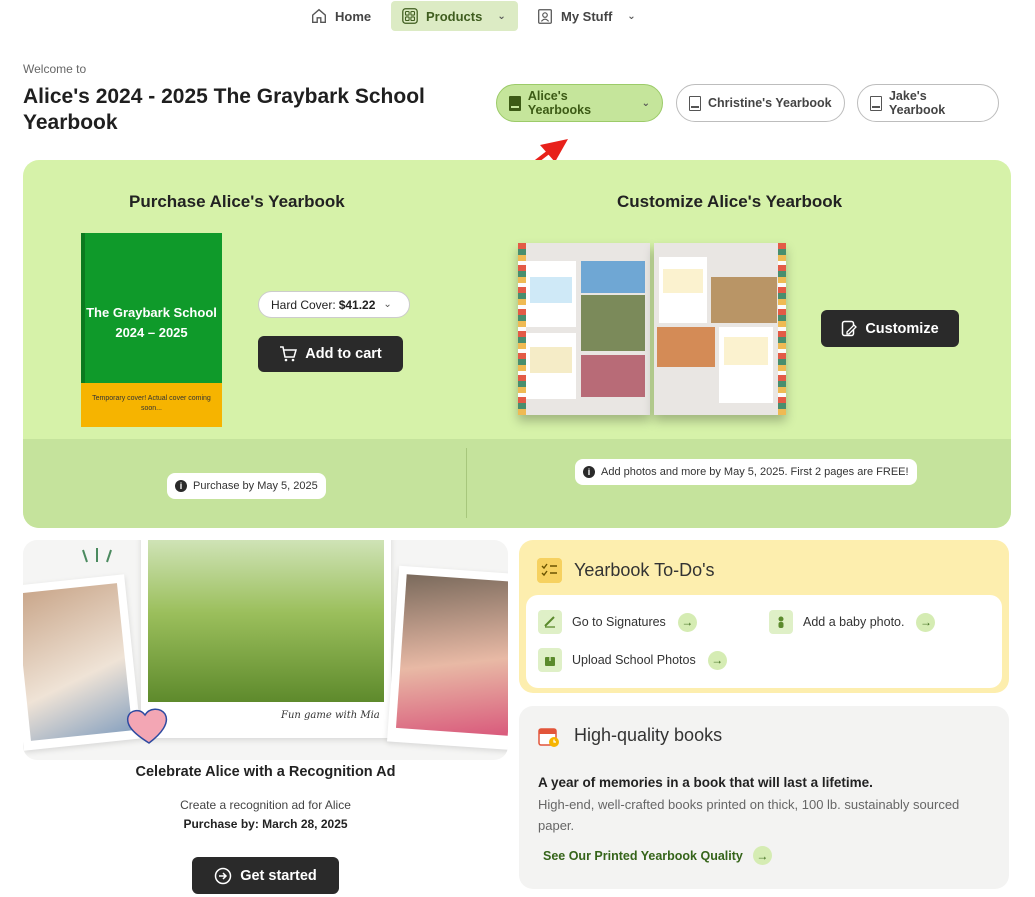 This screenshot has width=1035, height=897. What do you see at coordinates (319, 15) in the screenshot?
I see `home-icon` at bounding box center [319, 15].